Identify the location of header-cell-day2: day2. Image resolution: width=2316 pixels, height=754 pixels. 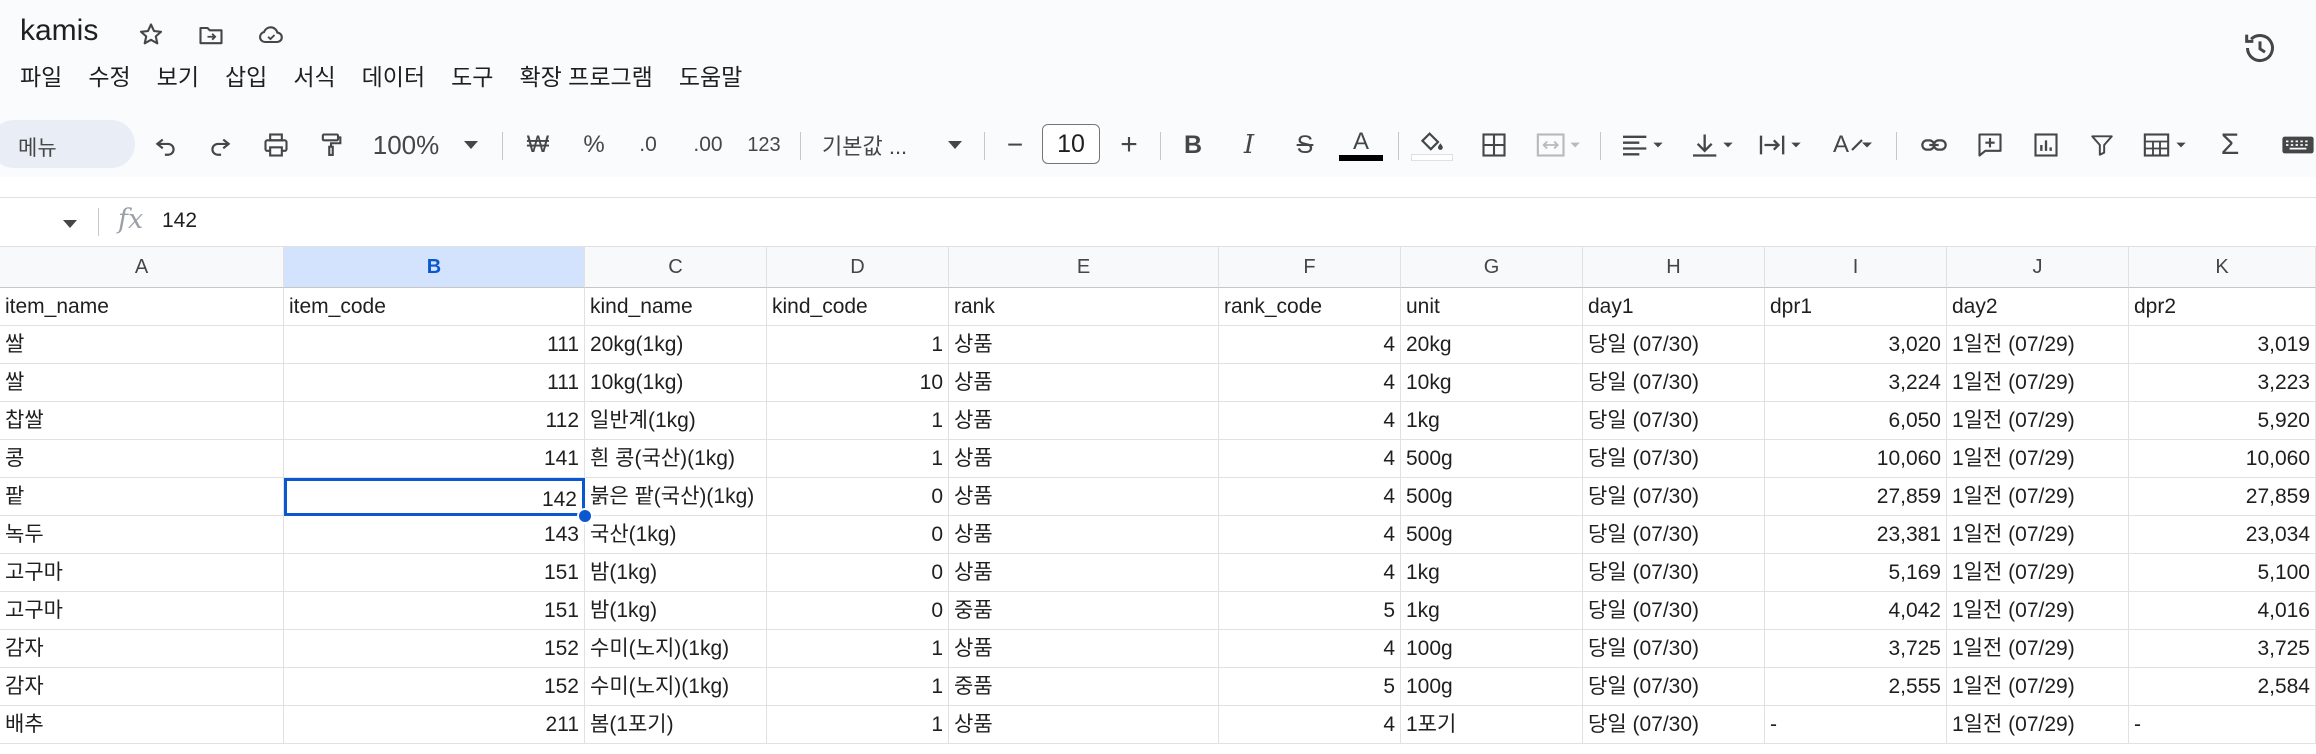
(2038, 307).